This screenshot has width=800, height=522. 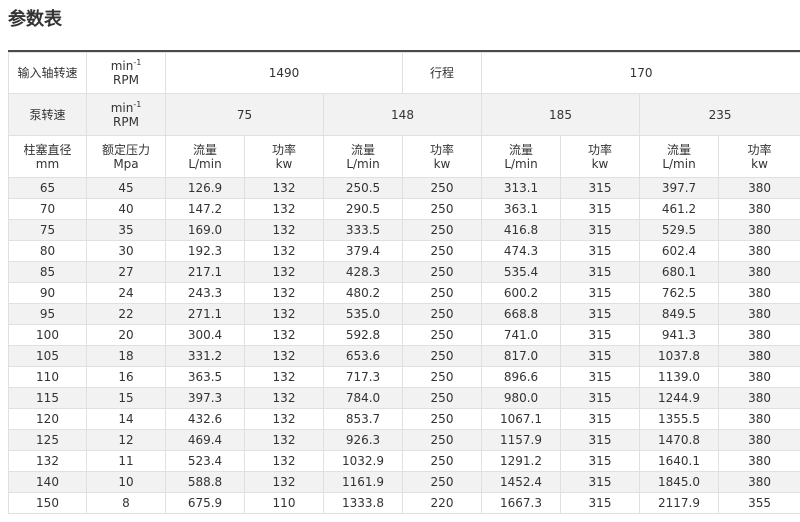 I want to click on flow-cell: 849.5, so click(x=679, y=314).